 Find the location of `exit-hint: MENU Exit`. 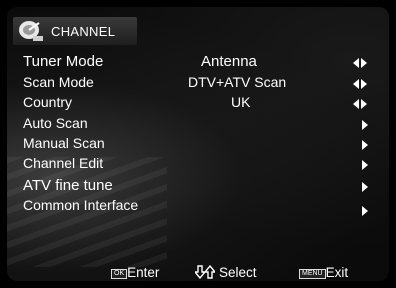

exit-hint: MENU Exit is located at coordinates (323, 272).